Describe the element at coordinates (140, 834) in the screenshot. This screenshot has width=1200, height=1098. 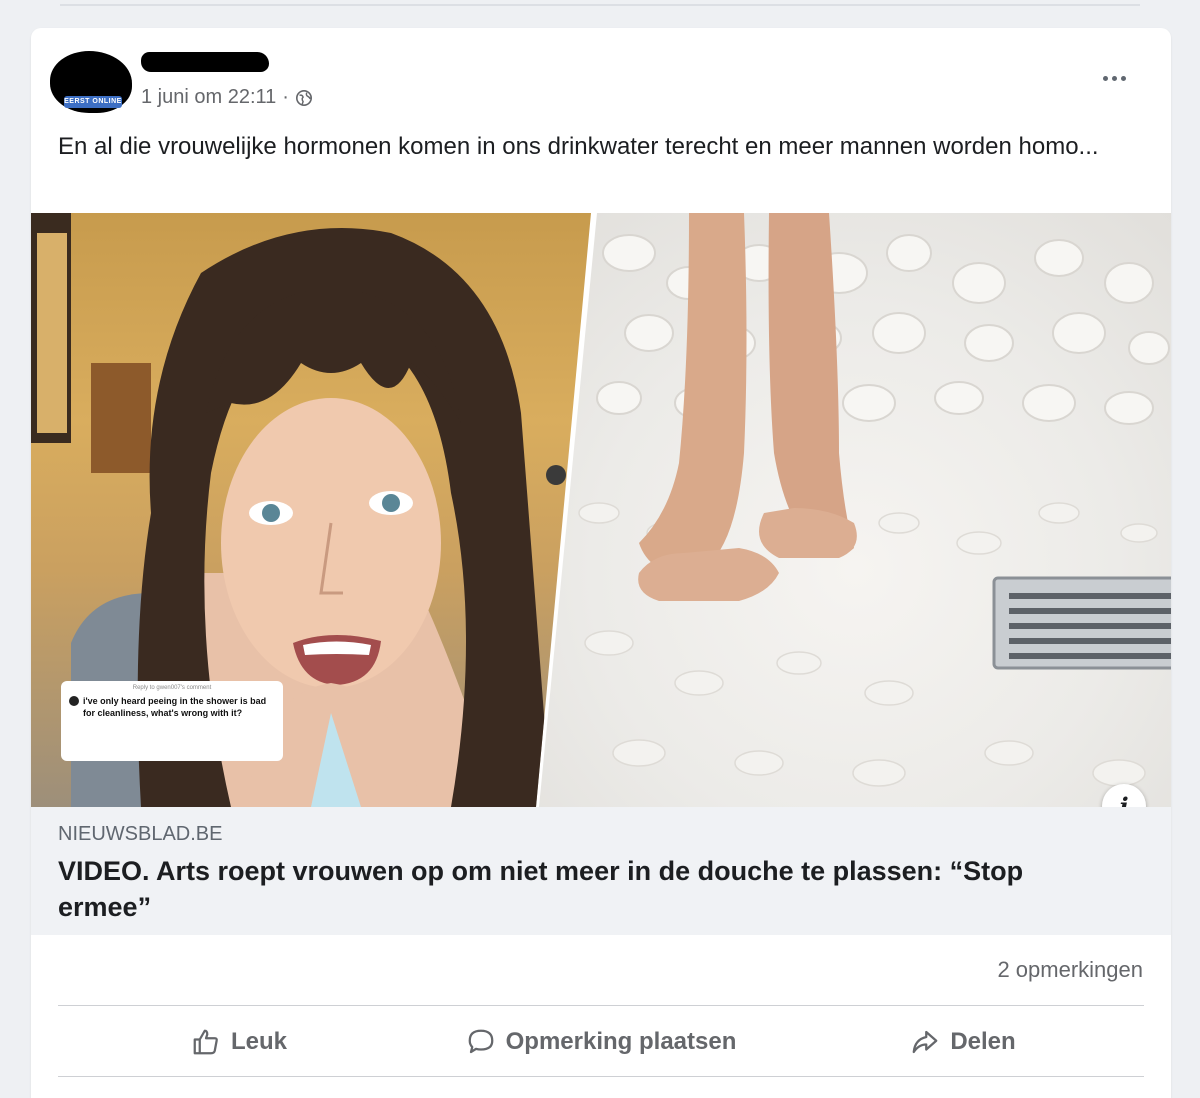
I see `link-domain: NIEUWSBLAD.BE` at that location.